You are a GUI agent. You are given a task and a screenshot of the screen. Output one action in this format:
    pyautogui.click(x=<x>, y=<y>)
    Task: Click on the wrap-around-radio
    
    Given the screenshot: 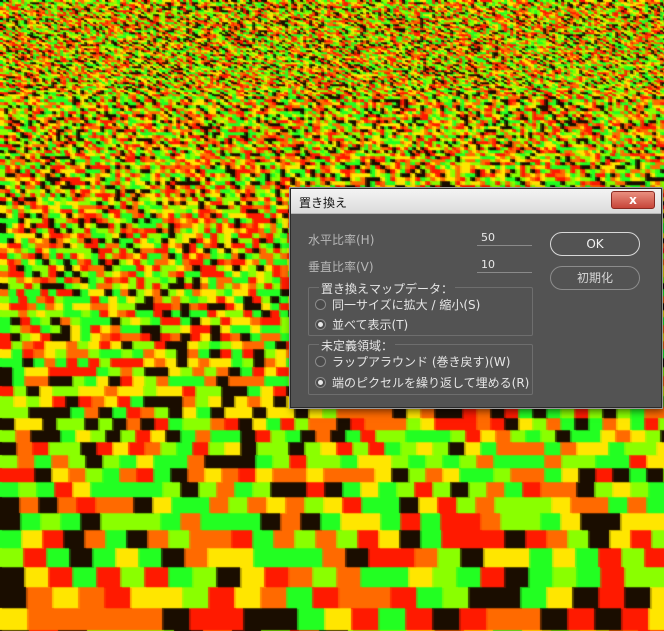 What is the action you would take?
    pyautogui.click(x=320, y=361)
    